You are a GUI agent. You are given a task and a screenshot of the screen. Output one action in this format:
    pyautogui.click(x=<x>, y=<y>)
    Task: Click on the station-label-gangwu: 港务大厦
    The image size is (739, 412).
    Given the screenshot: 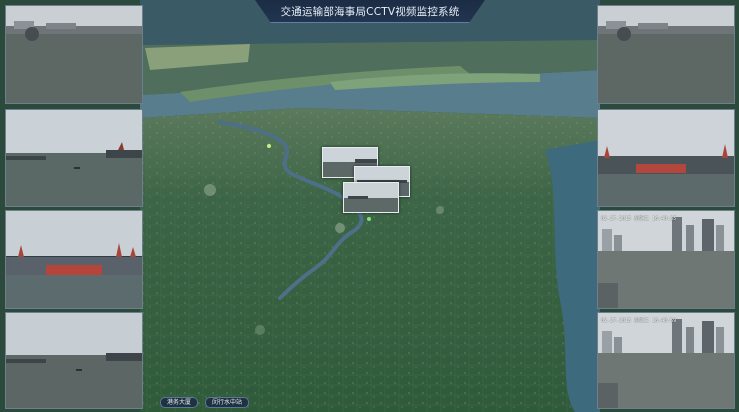 What is the action you would take?
    pyautogui.click(x=179, y=402)
    